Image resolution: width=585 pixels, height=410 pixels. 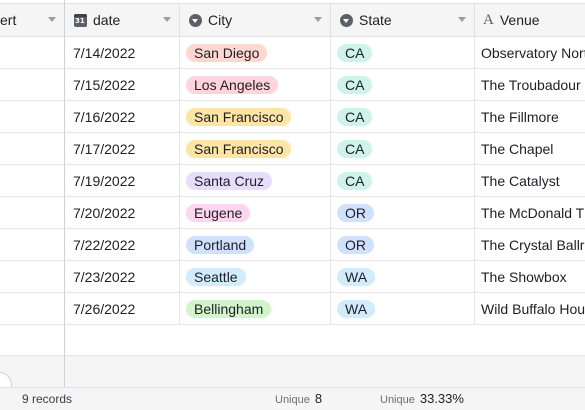 What do you see at coordinates (255, 212) in the screenshot?
I see `city-cell: Eugene` at bounding box center [255, 212].